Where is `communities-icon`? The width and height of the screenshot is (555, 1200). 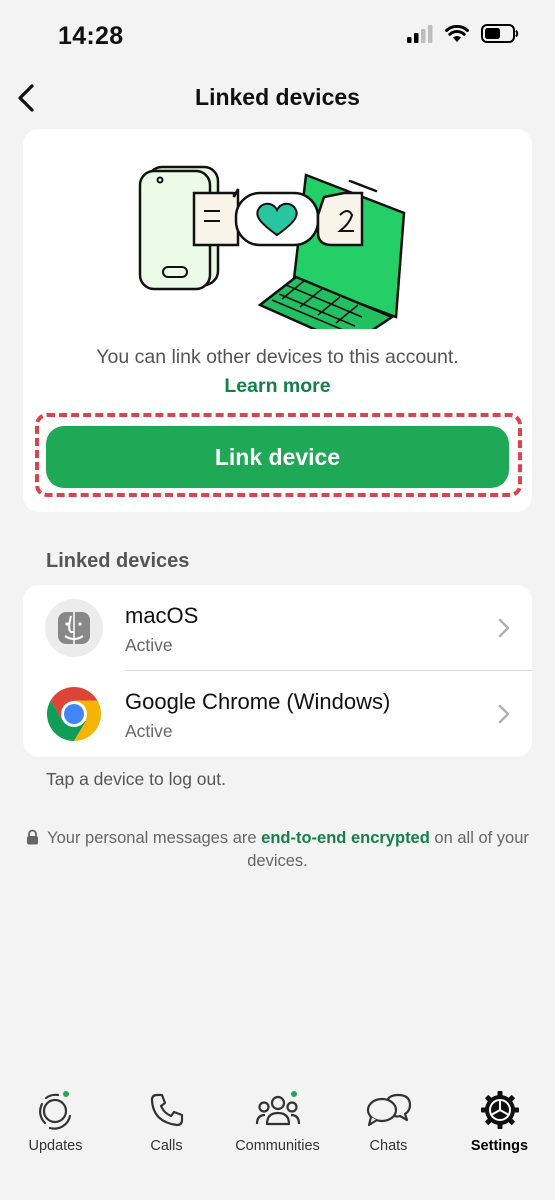
communities-icon is located at coordinates (277, 1110).